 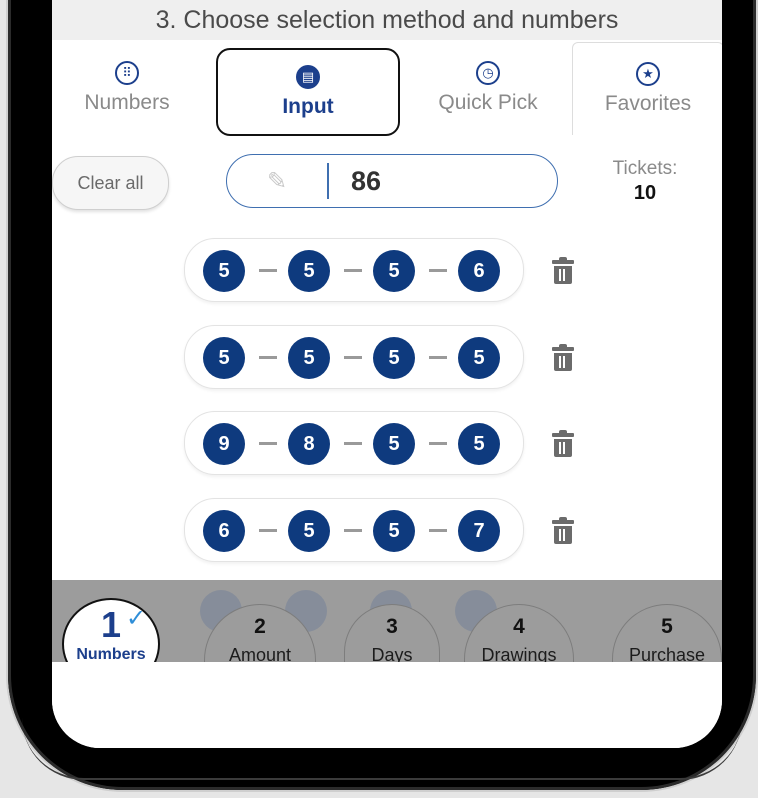 I want to click on ticket-row: 5 5 5 5, so click(x=354, y=357).